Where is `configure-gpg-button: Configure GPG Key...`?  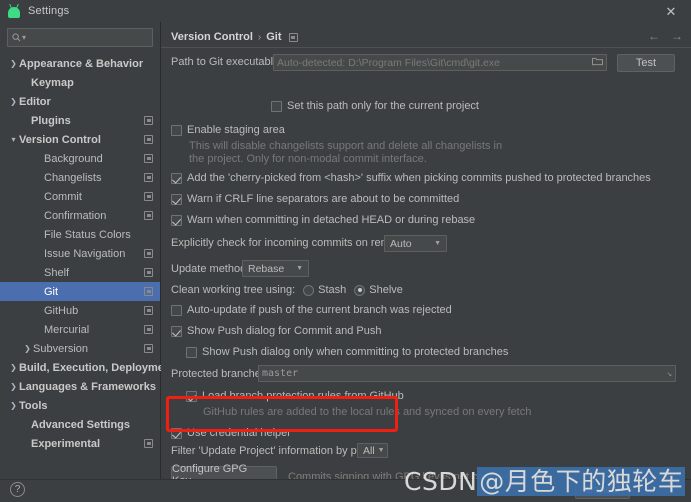
configure-gpg-button: Configure GPG Key... is located at coordinates (224, 471).